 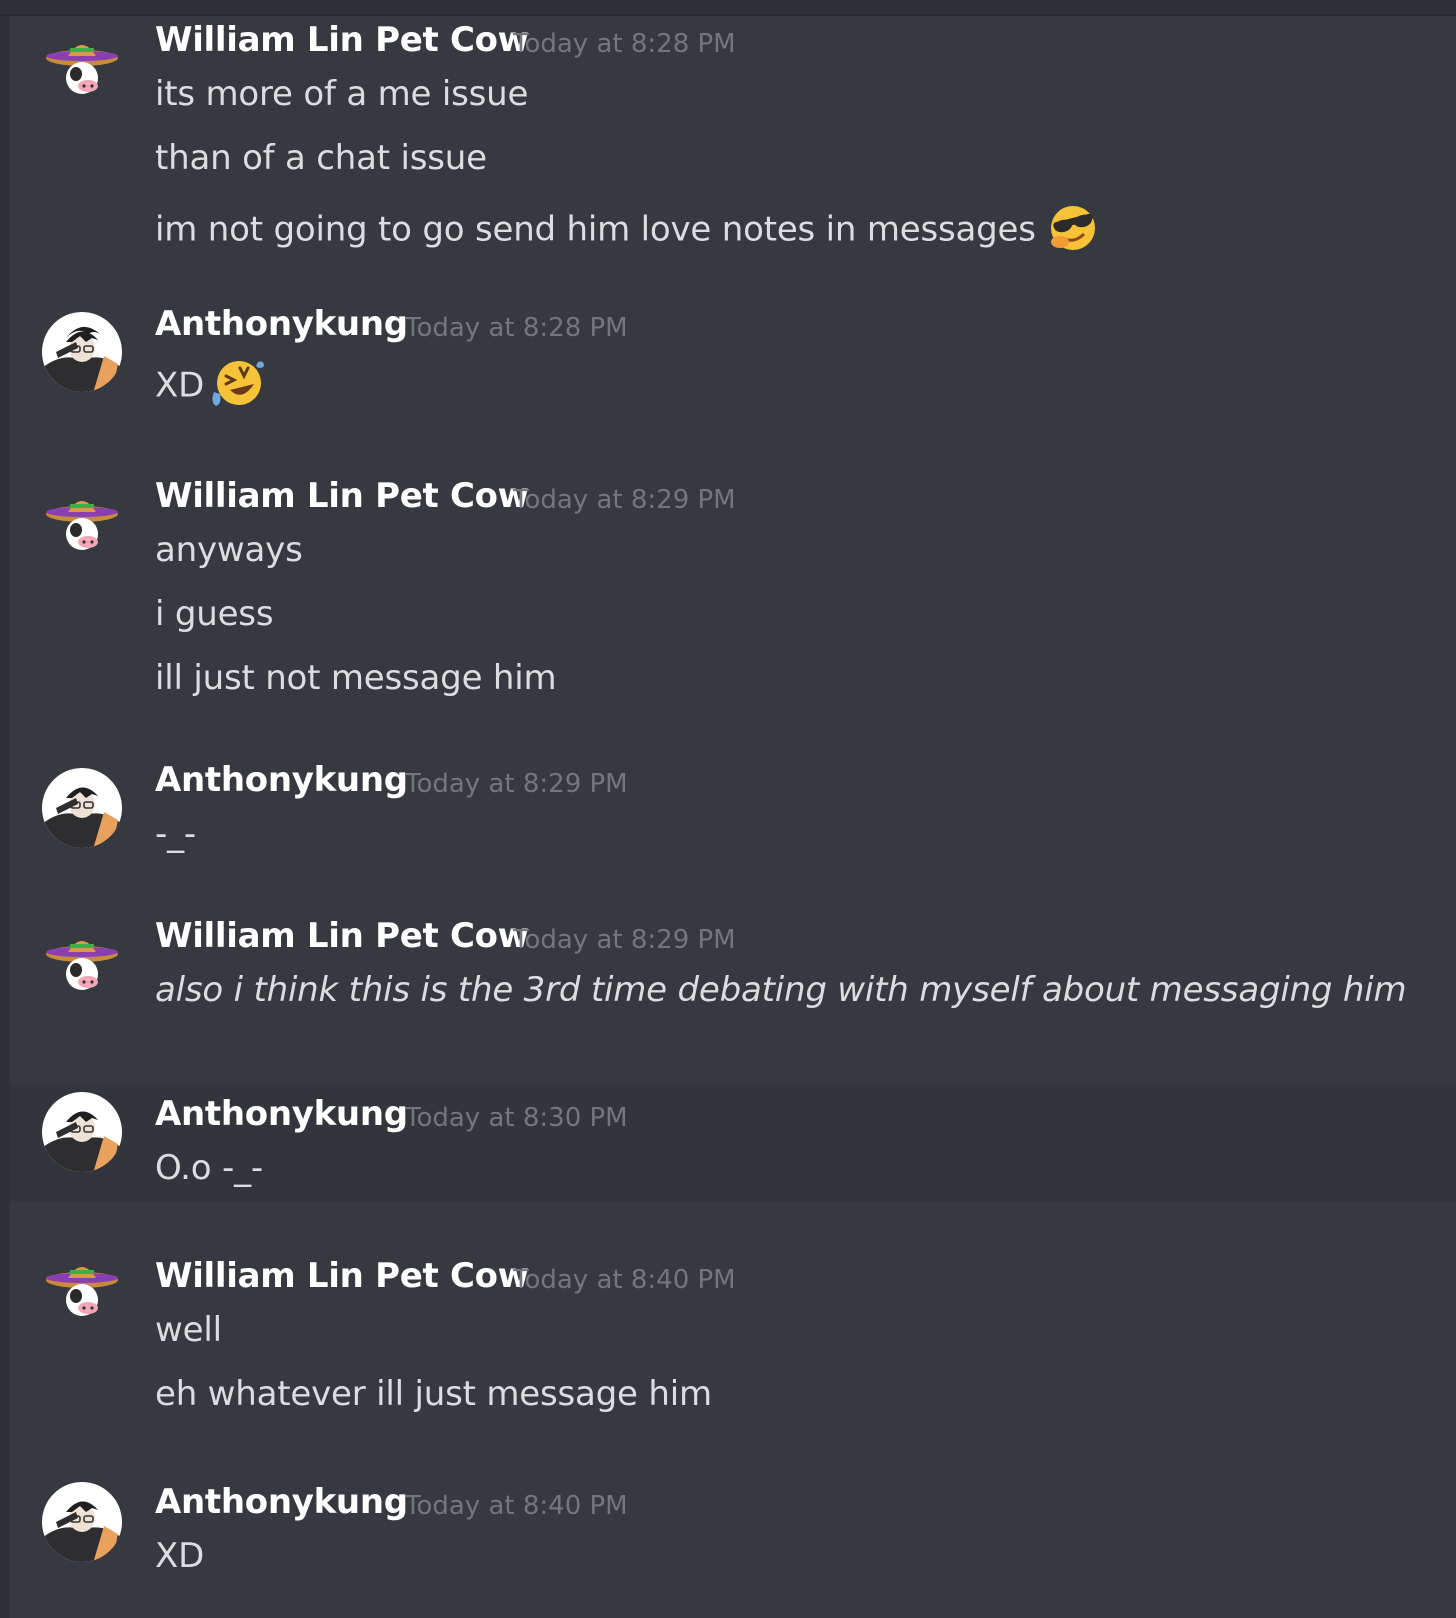 I want to click on rolling-on-floor-laughing-emoji, so click(x=237, y=383).